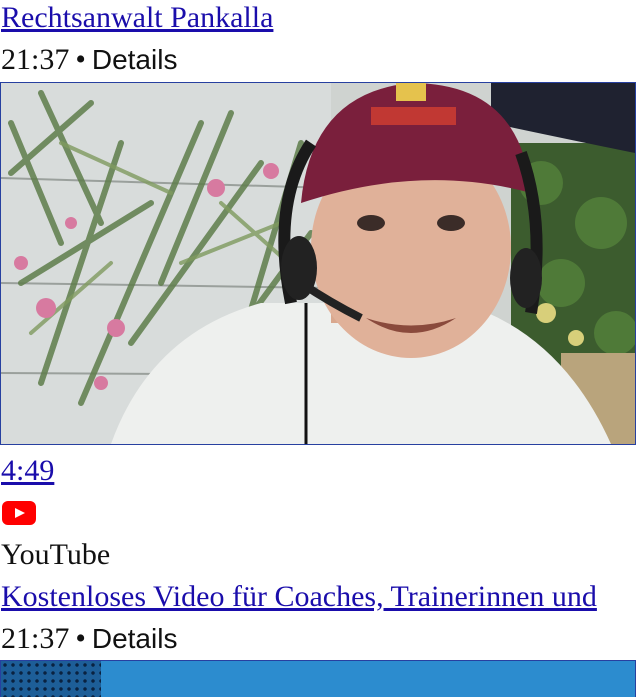  What do you see at coordinates (35, 59) in the screenshot?
I see `item-time: 21:37` at bounding box center [35, 59].